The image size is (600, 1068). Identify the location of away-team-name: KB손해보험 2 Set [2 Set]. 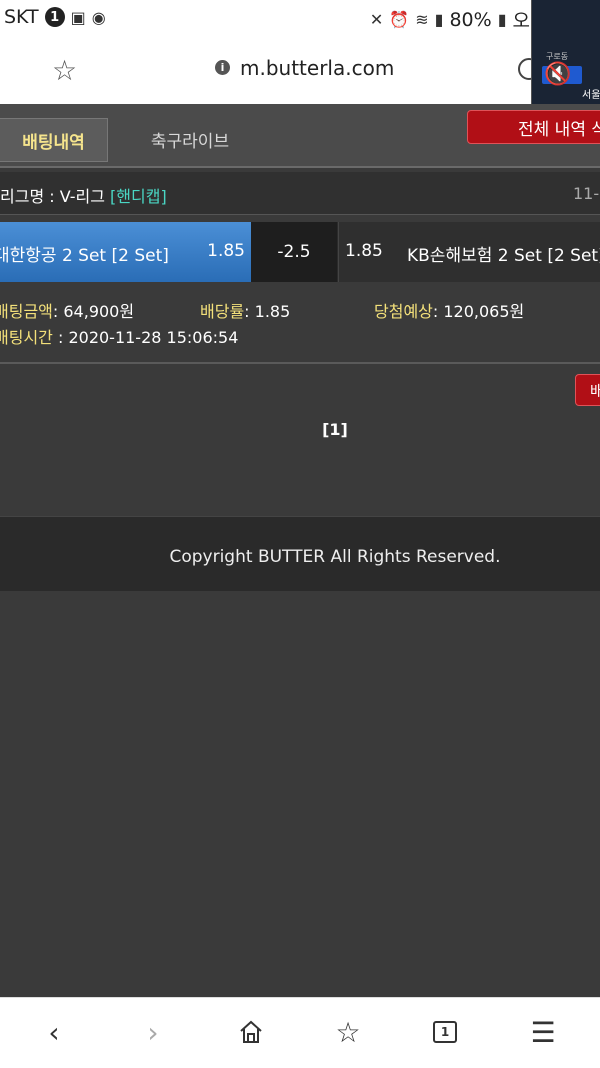
(503, 256).